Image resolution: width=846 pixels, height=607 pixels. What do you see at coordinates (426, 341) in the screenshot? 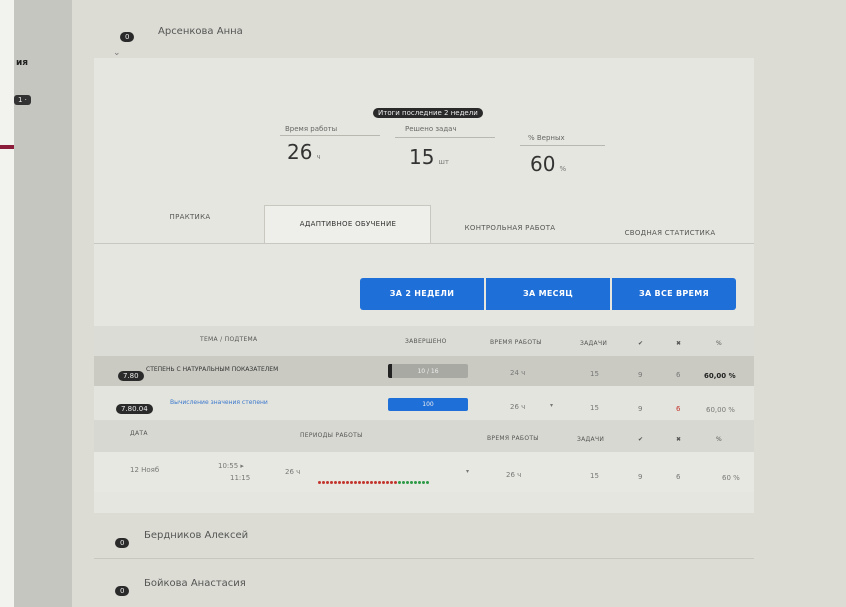
I see `col-completed: ЗАВЕРШЕНО` at bounding box center [426, 341].